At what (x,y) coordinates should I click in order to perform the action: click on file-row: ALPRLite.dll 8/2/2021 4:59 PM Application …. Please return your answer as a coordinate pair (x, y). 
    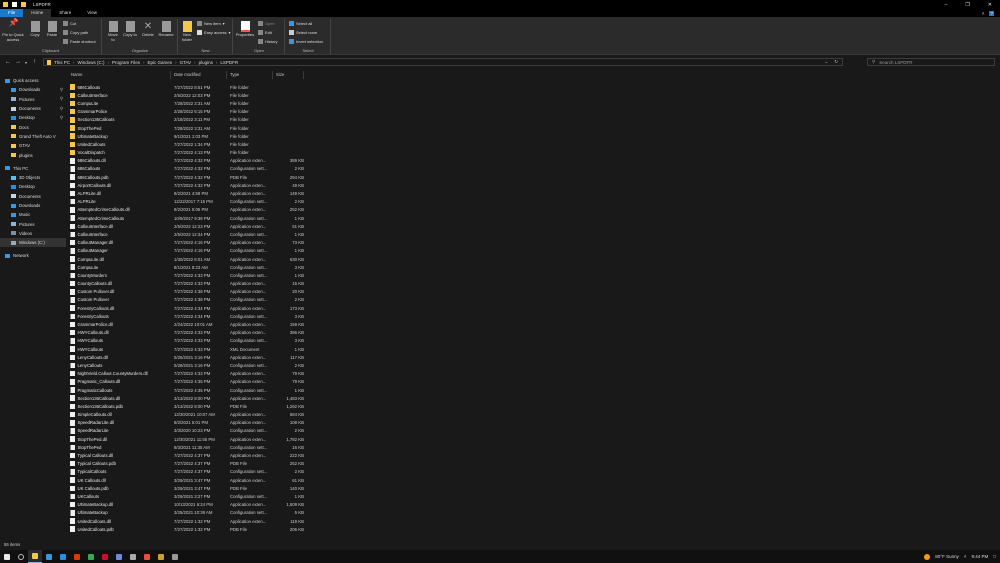
    Looking at the image, I should click on (188, 193).